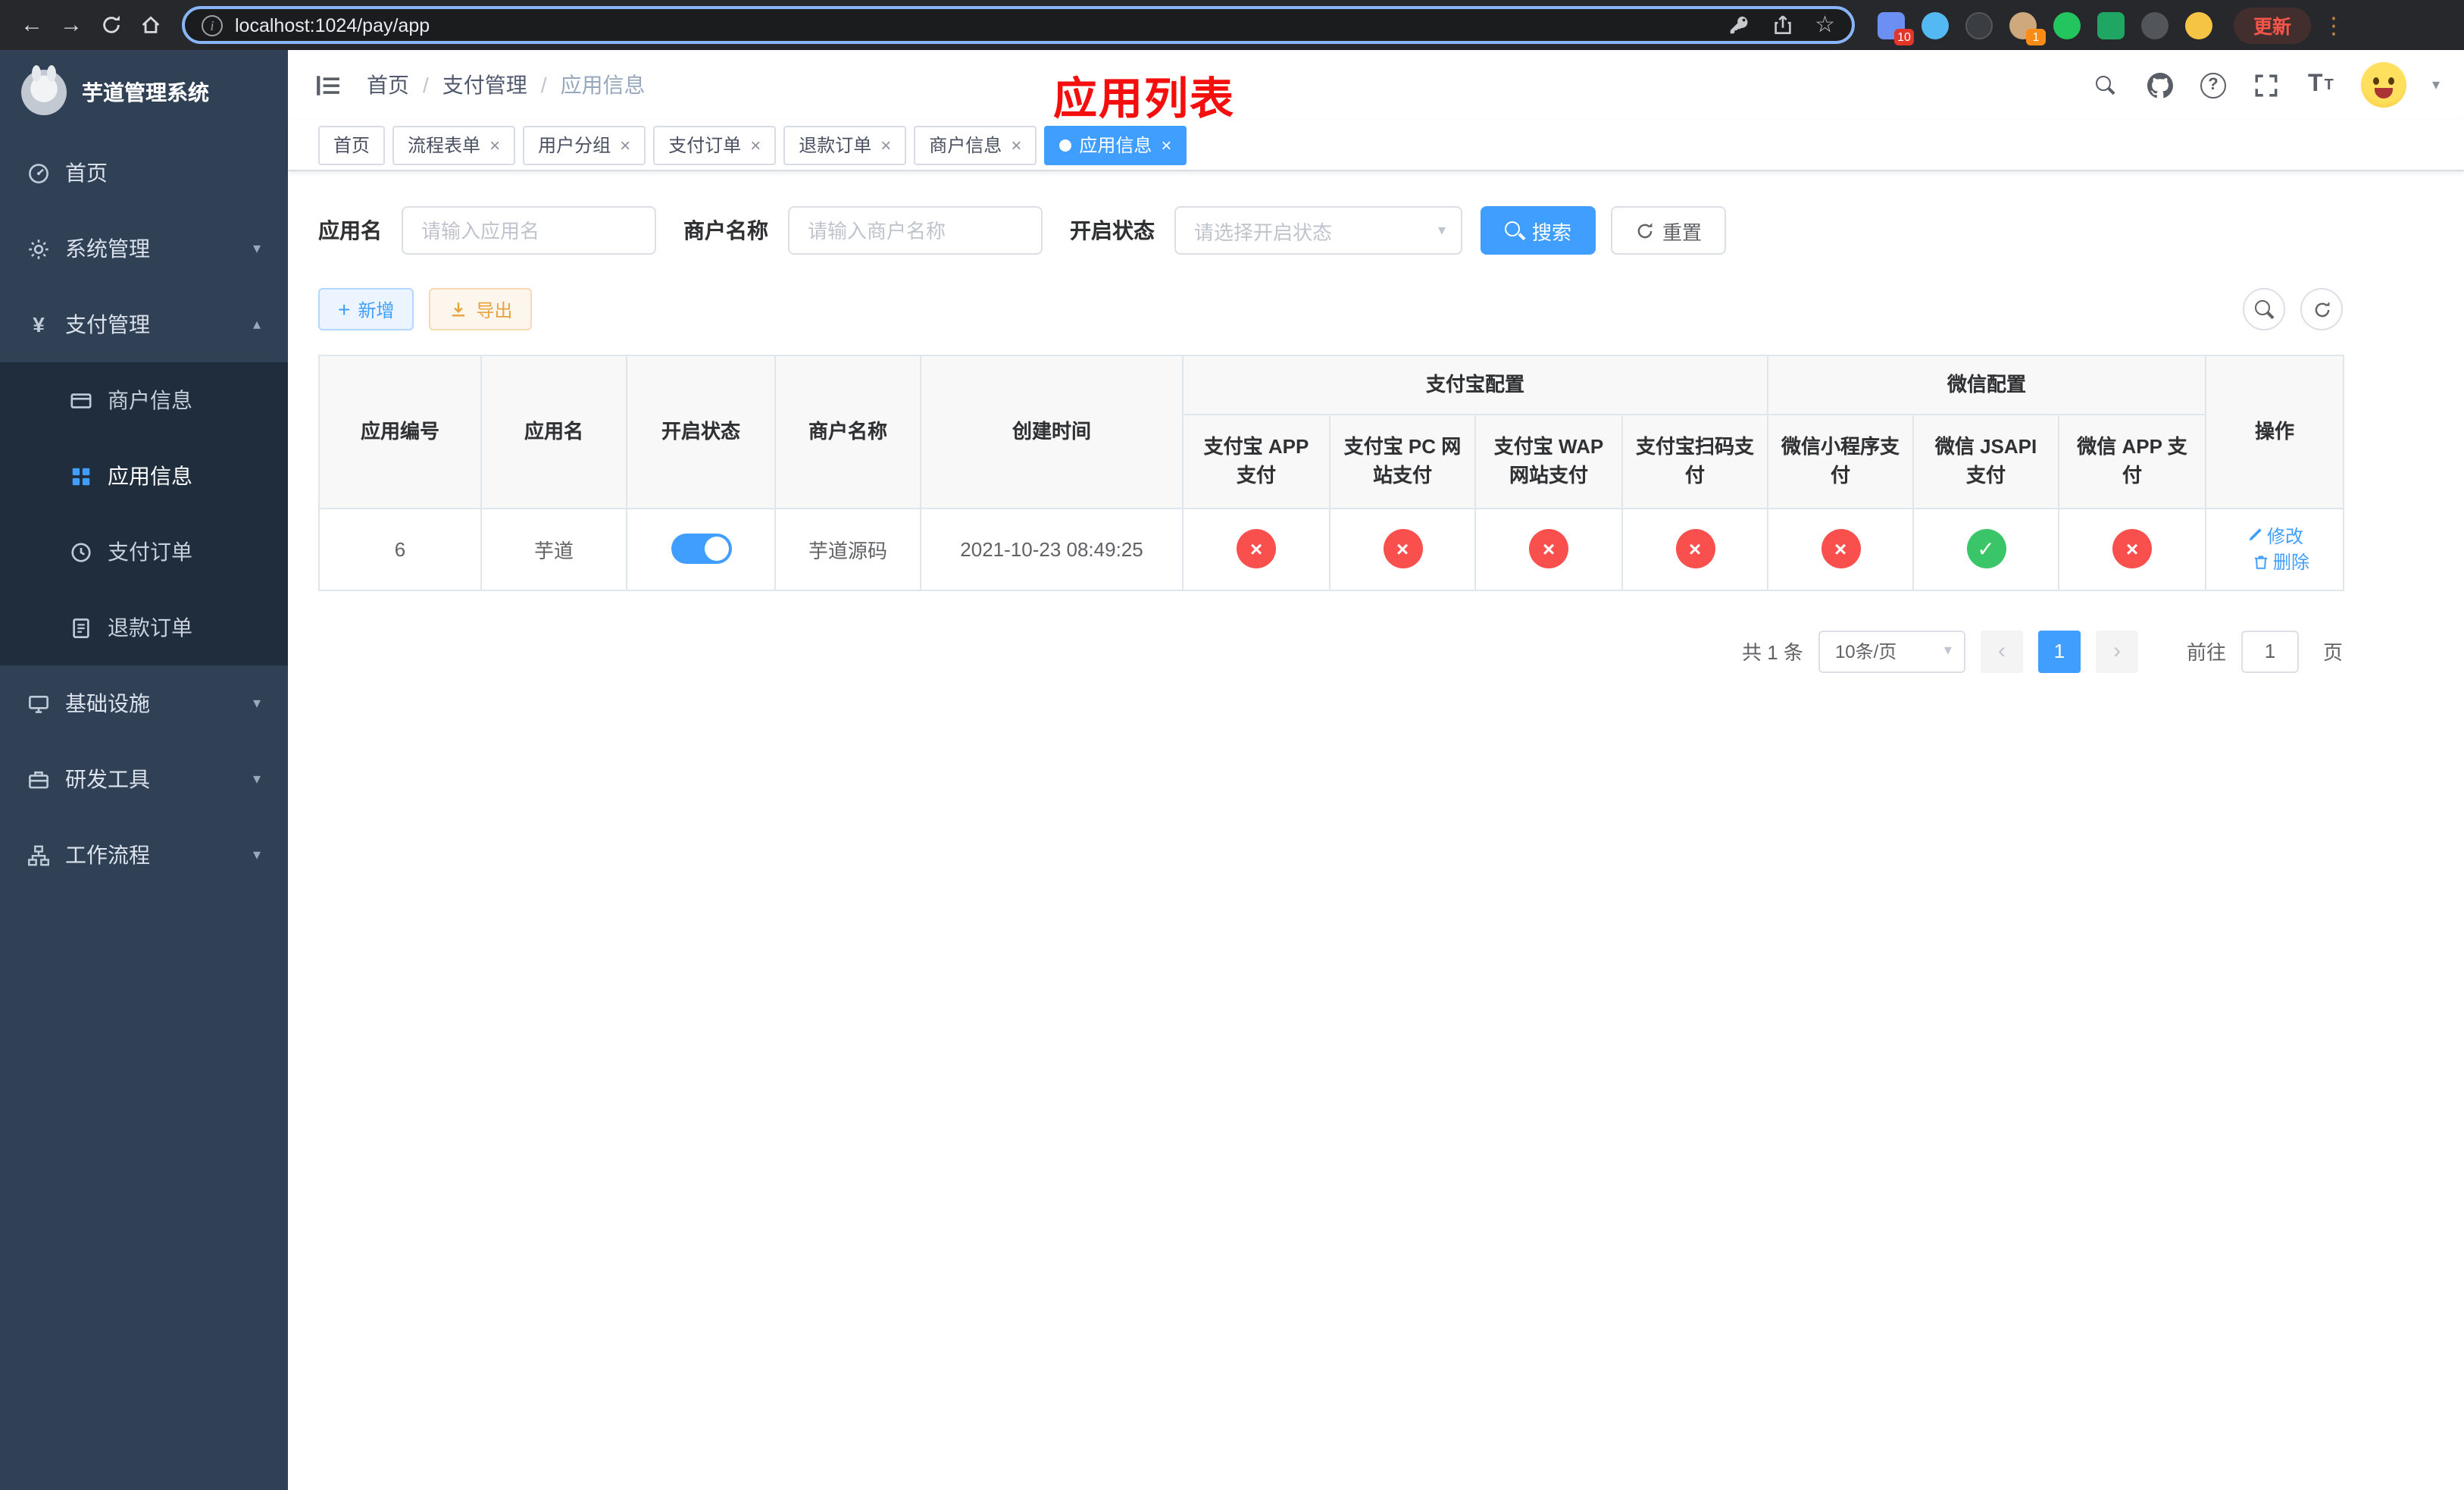 The height and width of the screenshot is (1490, 2464). Describe the element at coordinates (2273, 25) in the screenshot. I see `browser-update-button: 更新` at that location.